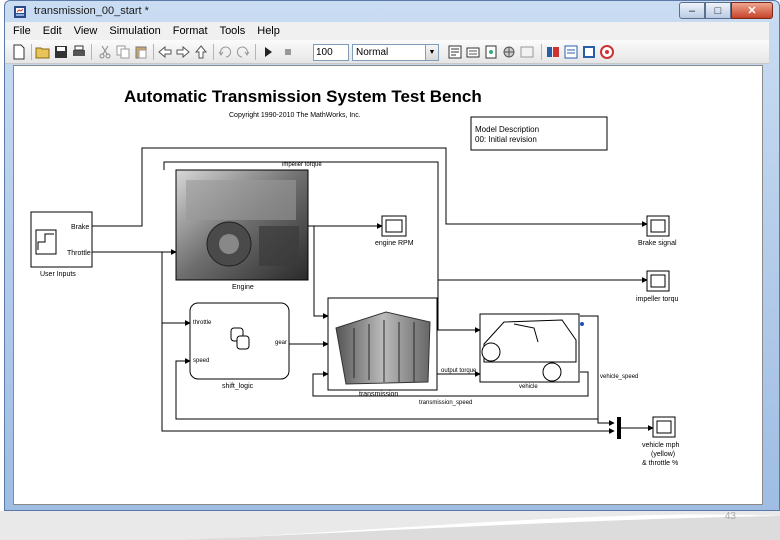  I want to click on simulink-model-icon, so click(20, 12).